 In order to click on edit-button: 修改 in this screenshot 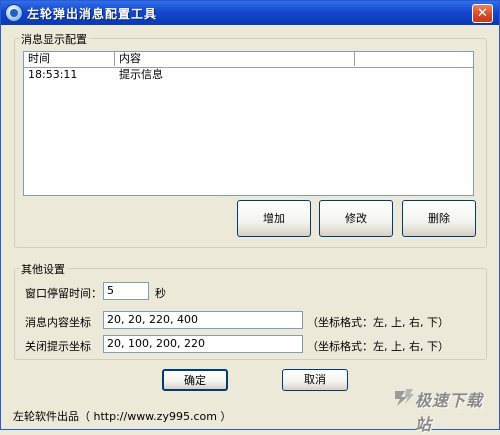, I will do `click(356, 218)`.